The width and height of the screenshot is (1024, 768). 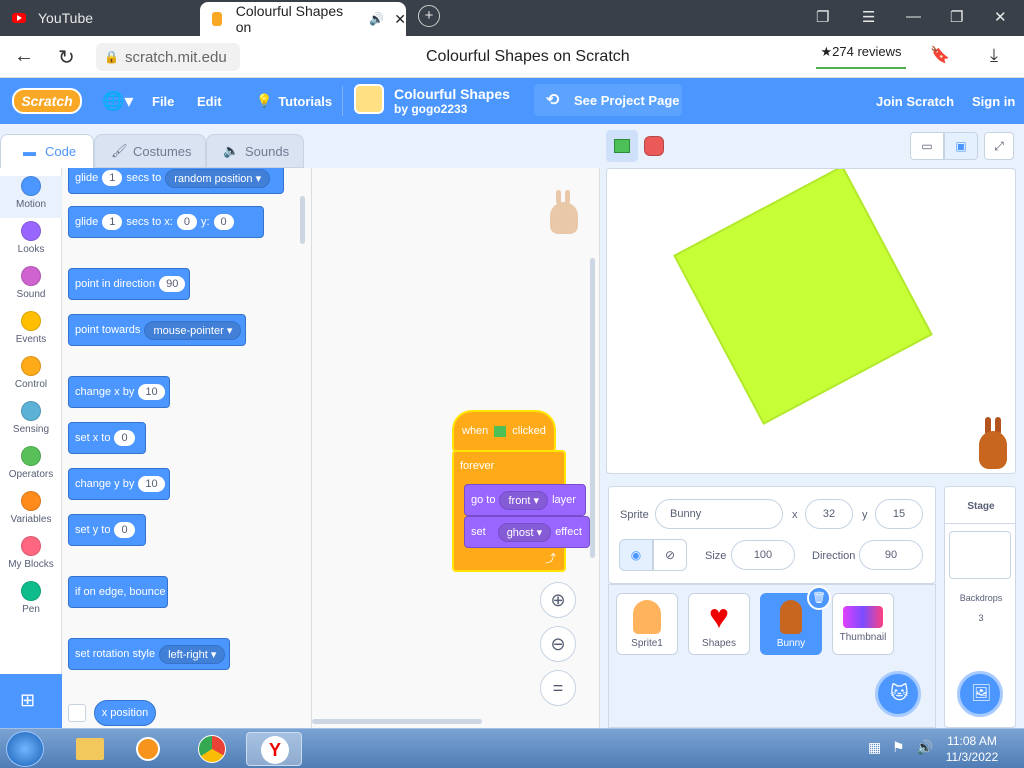 I want to click on block-dropdown: left-right ▾, so click(x=192, y=654).